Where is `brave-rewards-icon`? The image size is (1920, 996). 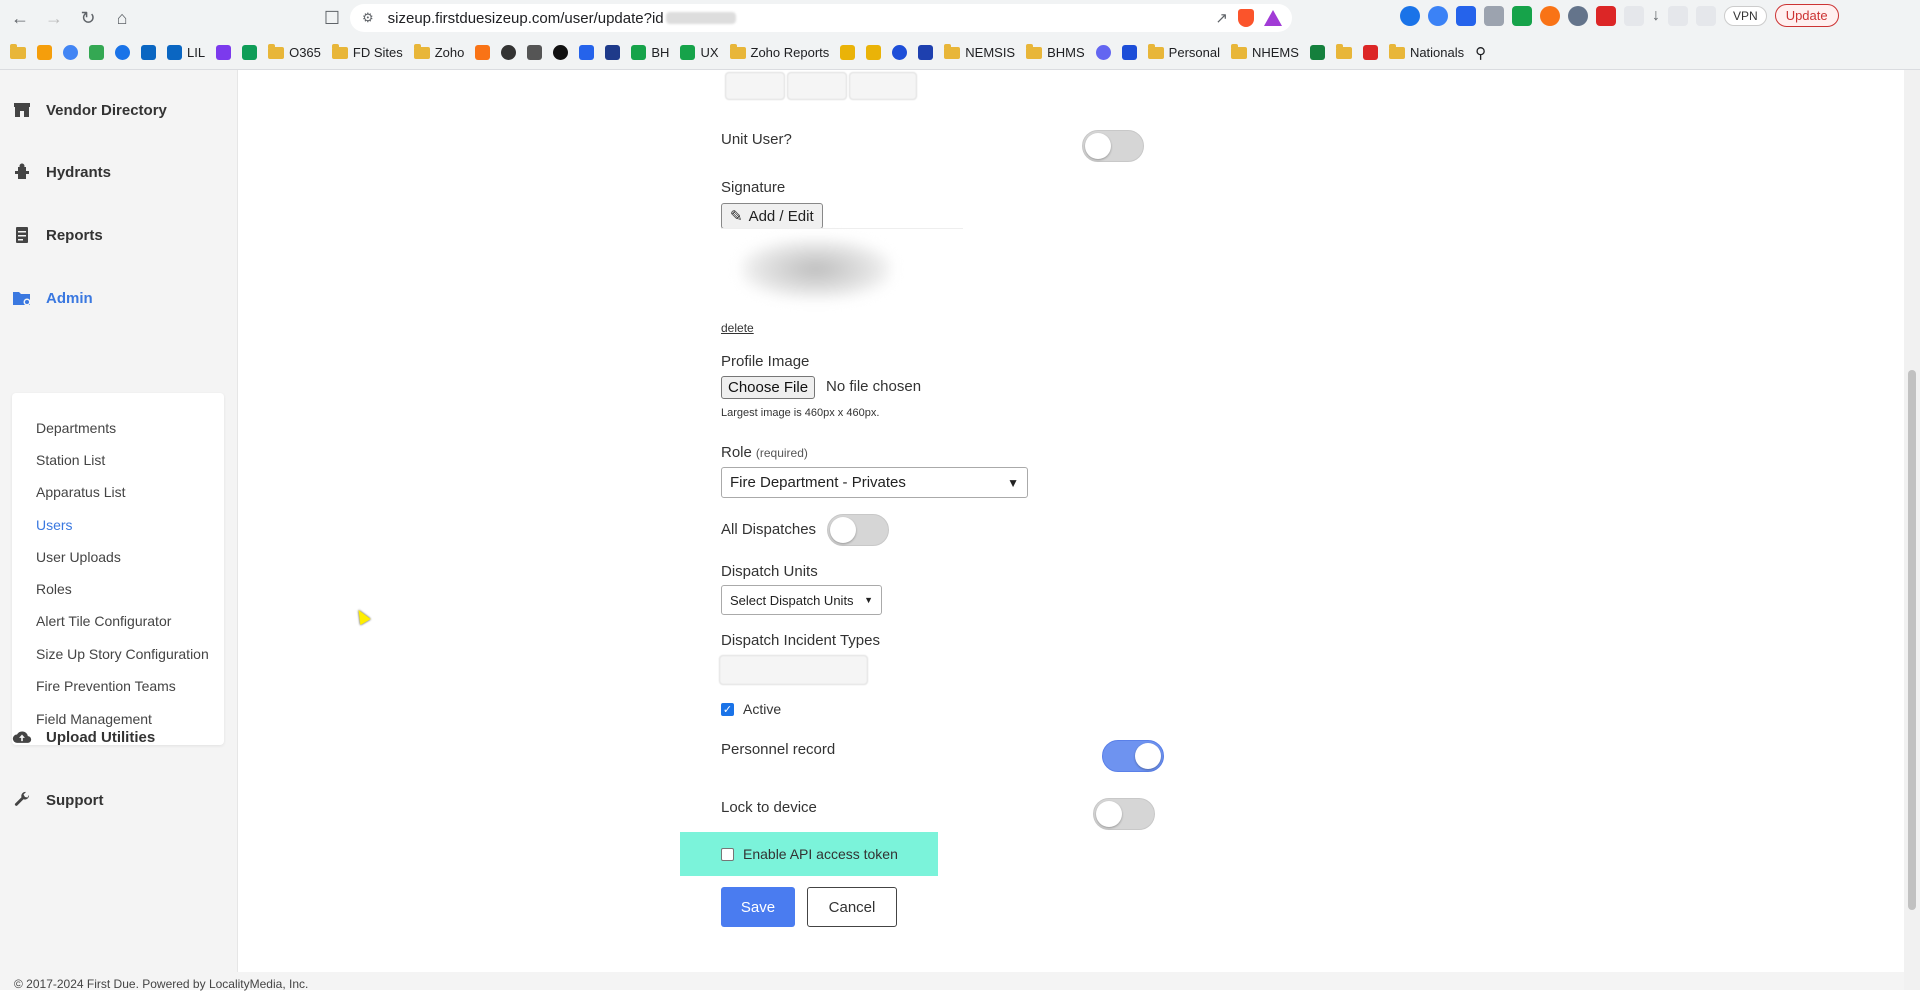 brave-rewards-icon is located at coordinates (1273, 18).